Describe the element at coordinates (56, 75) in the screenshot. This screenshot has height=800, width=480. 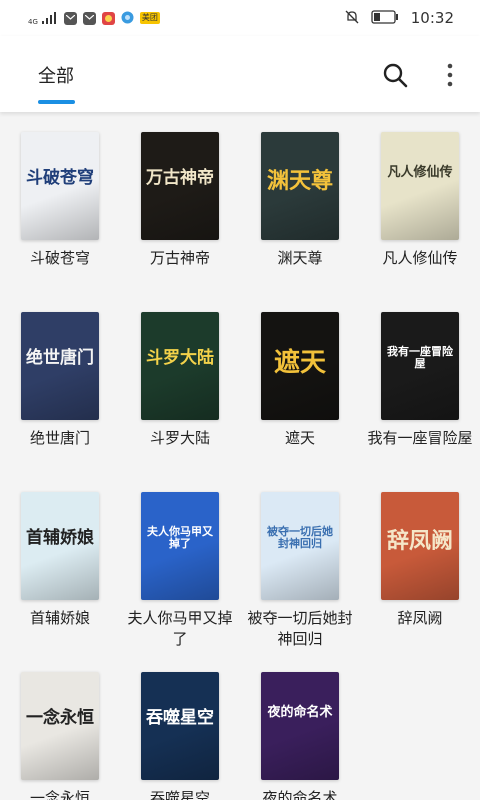
I see `tab-all: 全部` at that location.